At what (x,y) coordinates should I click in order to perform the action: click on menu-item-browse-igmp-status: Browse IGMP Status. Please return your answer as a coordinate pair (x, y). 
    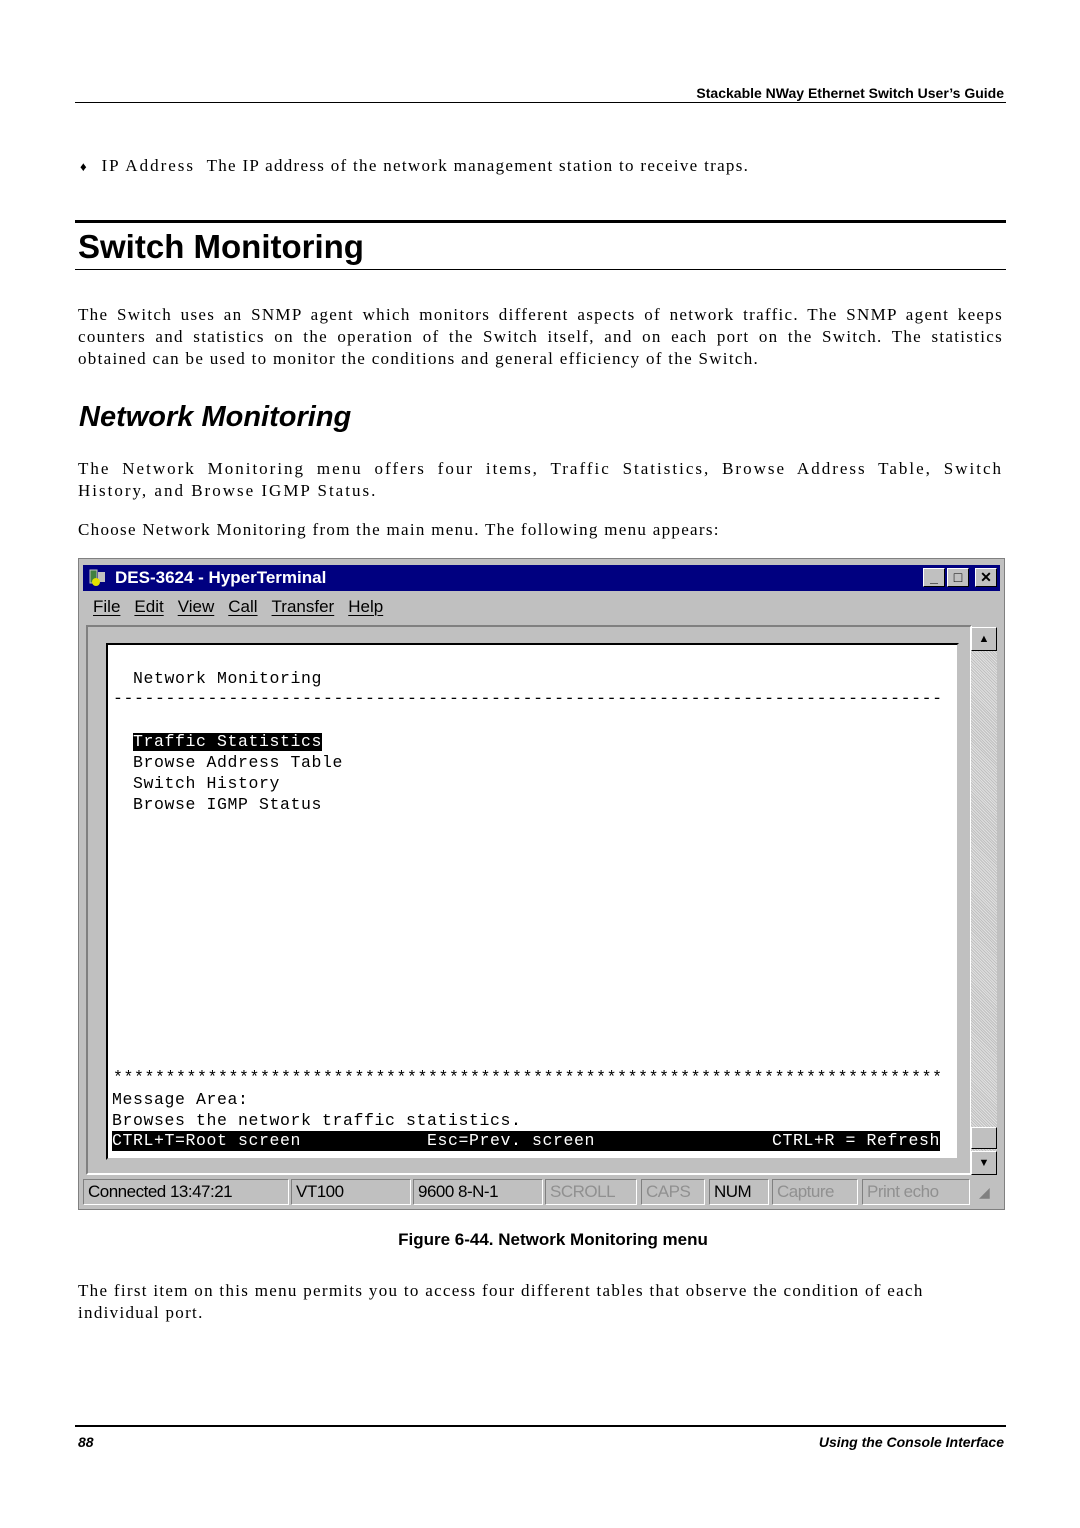
    Looking at the image, I should click on (227, 805).